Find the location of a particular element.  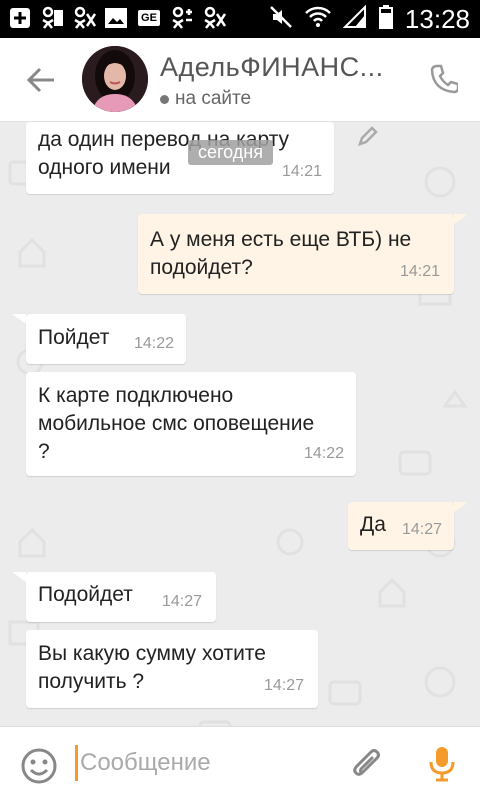

smile-icon is located at coordinates (39, 766).